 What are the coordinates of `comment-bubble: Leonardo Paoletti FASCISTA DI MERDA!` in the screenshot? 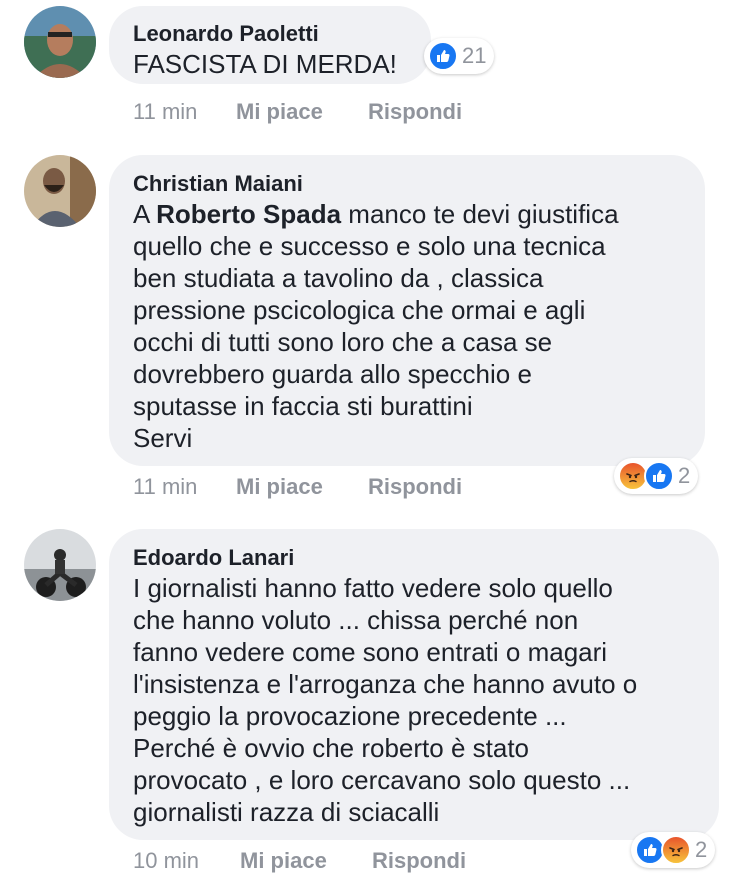 It's located at (270, 45).